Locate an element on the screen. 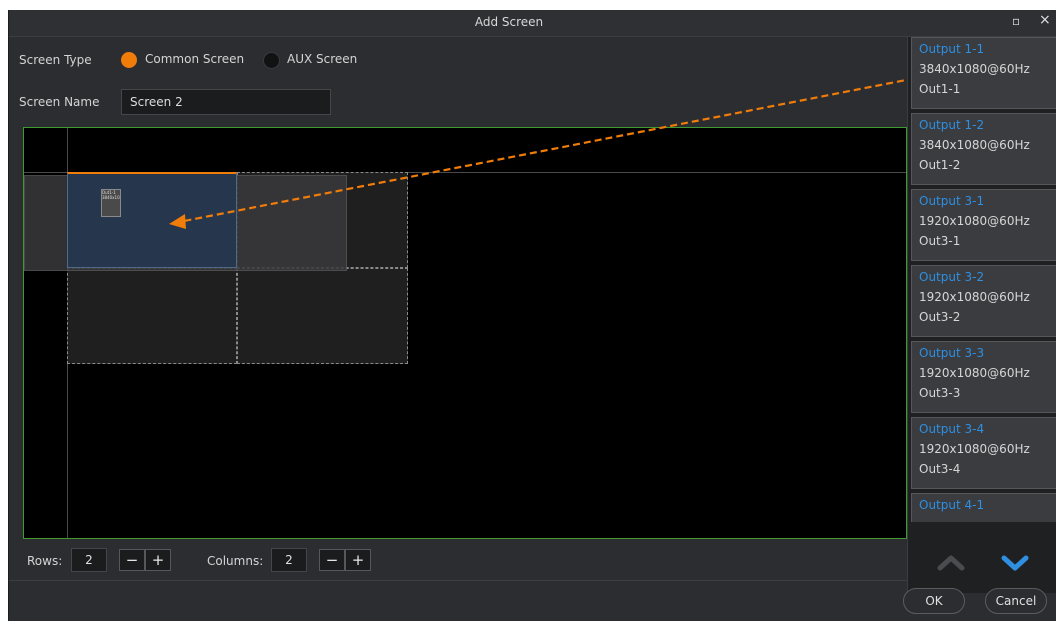 The width and height of the screenshot is (1056, 621). output-item: Output 3-2 1920x1080@60Hz Out3-2 is located at coordinates (983, 301).